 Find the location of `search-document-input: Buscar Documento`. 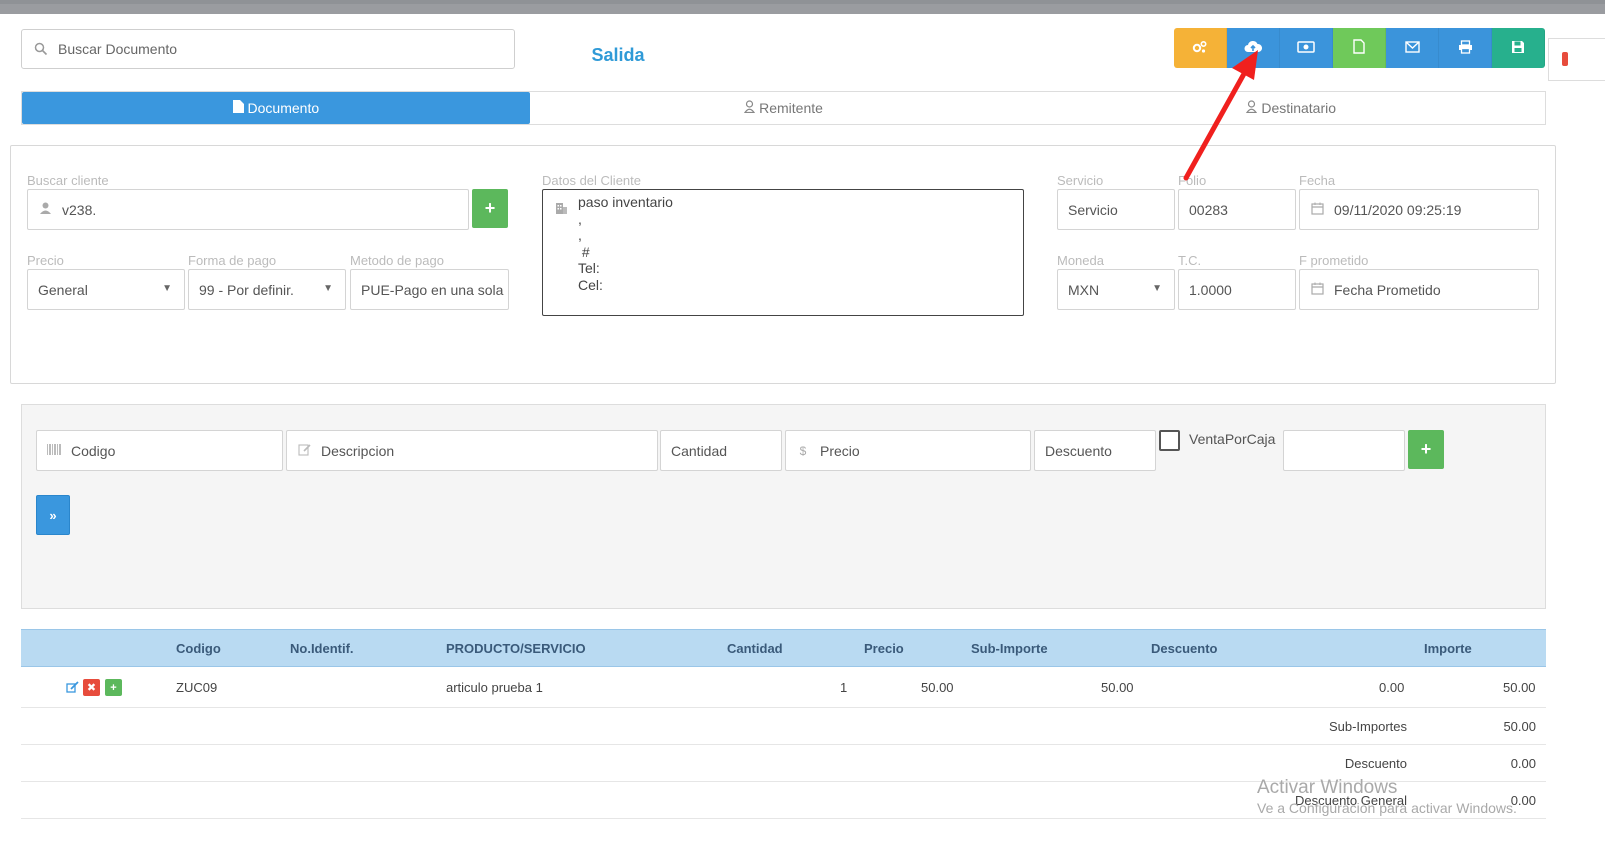

search-document-input: Buscar Documento is located at coordinates (268, 49).